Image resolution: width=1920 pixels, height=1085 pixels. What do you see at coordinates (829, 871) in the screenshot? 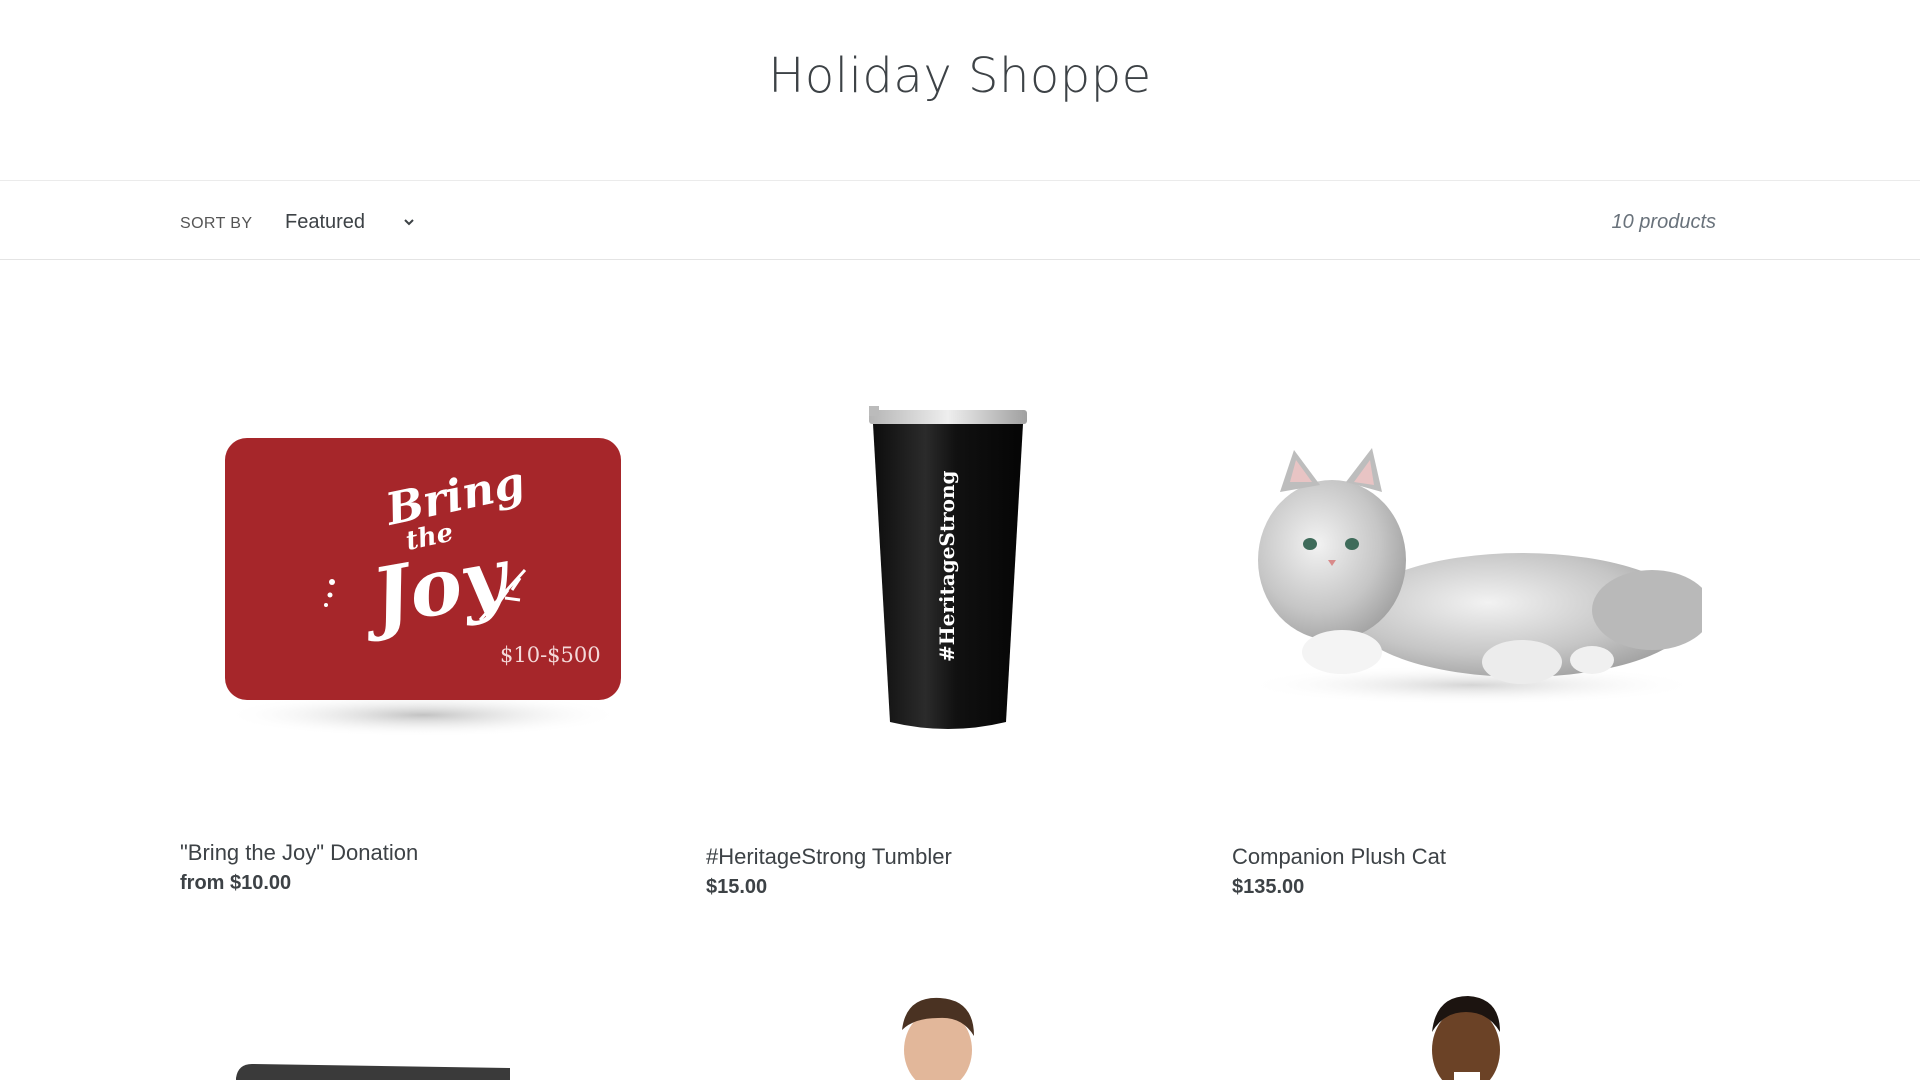
I see `product-meta: #HeritageStrong Tumbler $15.00` at bounding box center [829, 871].